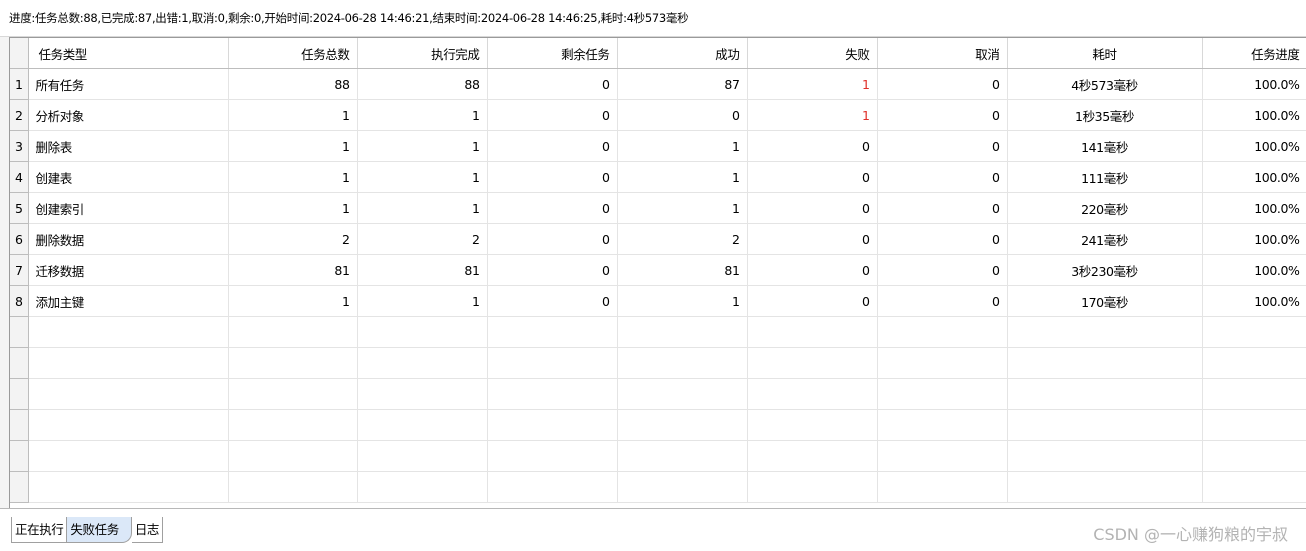  I want to click on cell-done: 88, so click(422, 84).